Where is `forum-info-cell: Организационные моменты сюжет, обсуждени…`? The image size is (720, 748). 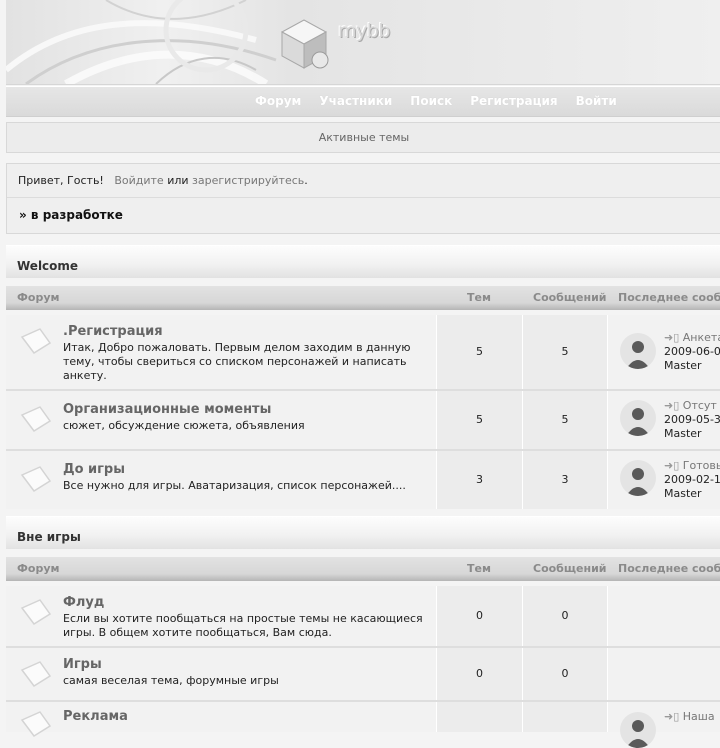
forum-info-cell: Организационные моменты сюжет, обсуждени… is located at coordinates (249, 420).